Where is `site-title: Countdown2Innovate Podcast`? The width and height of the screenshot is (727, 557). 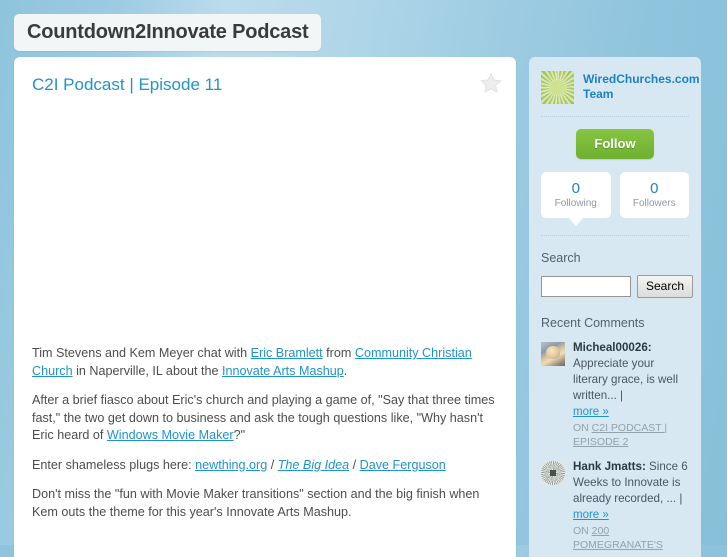 site-title: Countdown2Innovate Podcast is located at coordinates (168, 32).